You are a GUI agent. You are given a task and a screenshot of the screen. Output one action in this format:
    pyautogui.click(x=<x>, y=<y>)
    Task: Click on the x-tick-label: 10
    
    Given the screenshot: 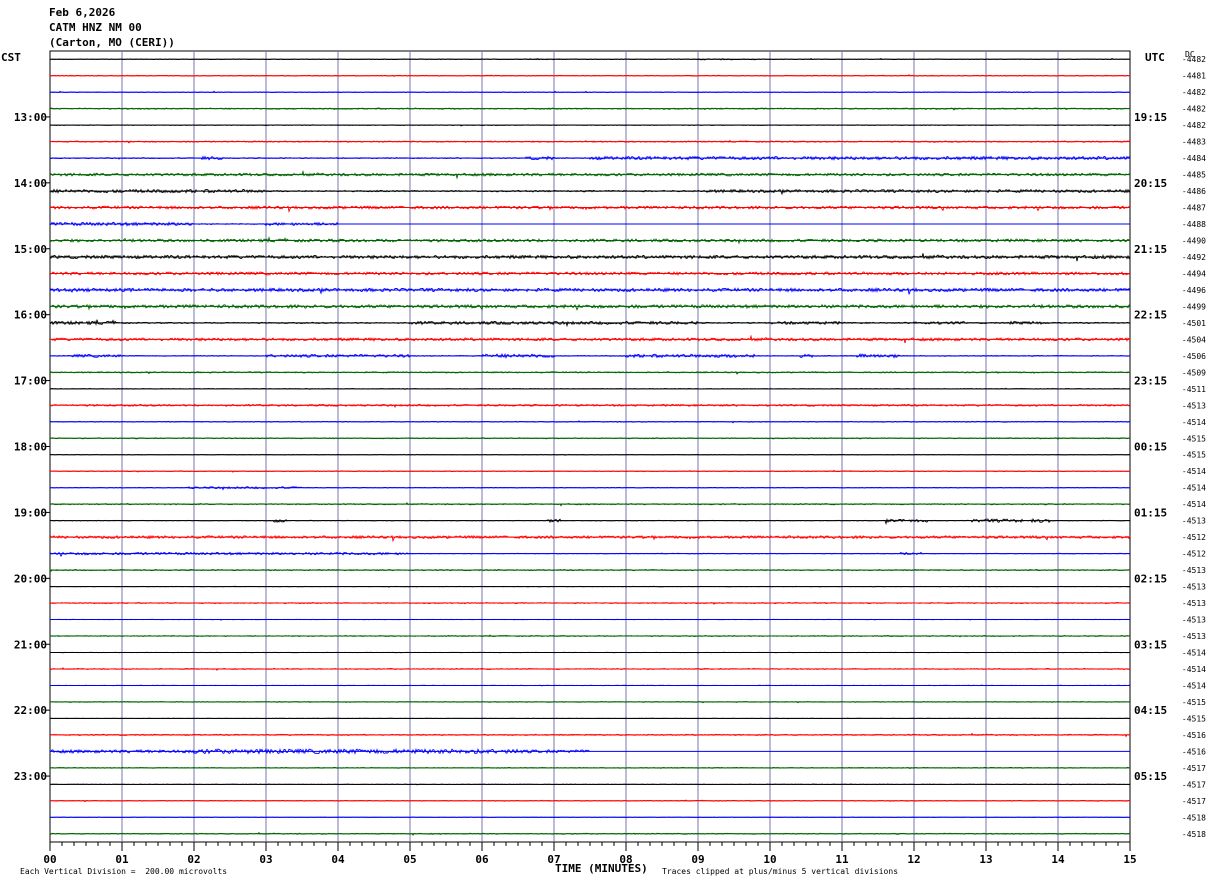 What is the action you would take?
    pyautogui.click(x=769, y=859)
    